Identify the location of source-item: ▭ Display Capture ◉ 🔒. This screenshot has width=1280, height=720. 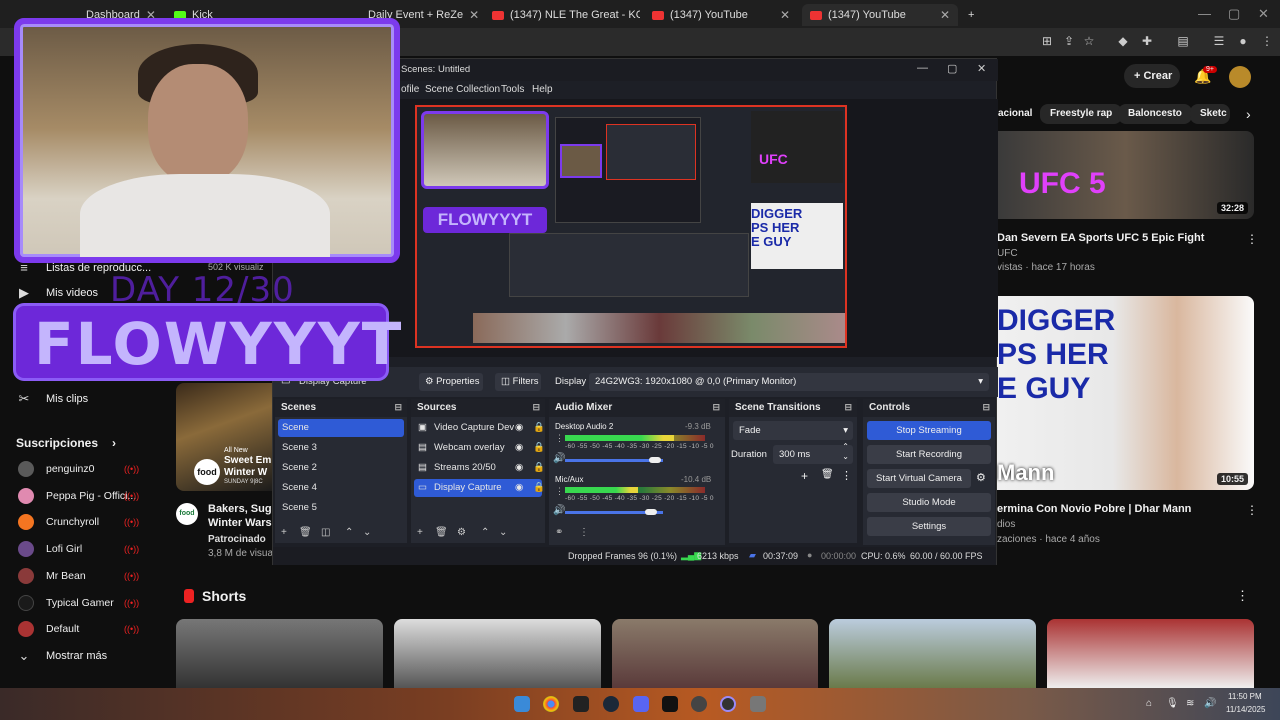
(479, 488).